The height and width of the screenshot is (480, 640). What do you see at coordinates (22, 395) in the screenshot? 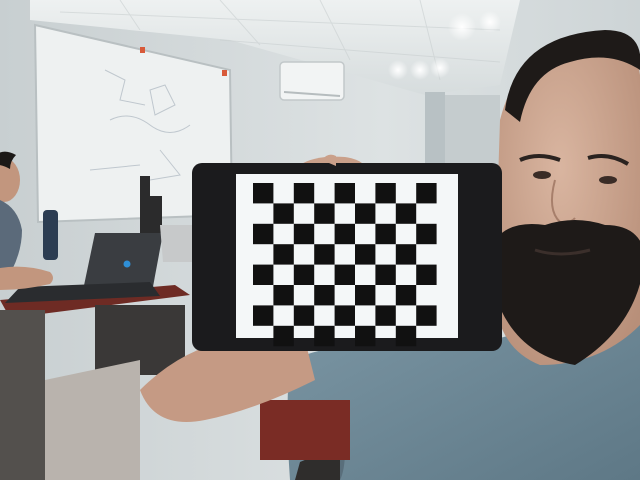
I see `desk-leg` at bounding box center [22, 395].